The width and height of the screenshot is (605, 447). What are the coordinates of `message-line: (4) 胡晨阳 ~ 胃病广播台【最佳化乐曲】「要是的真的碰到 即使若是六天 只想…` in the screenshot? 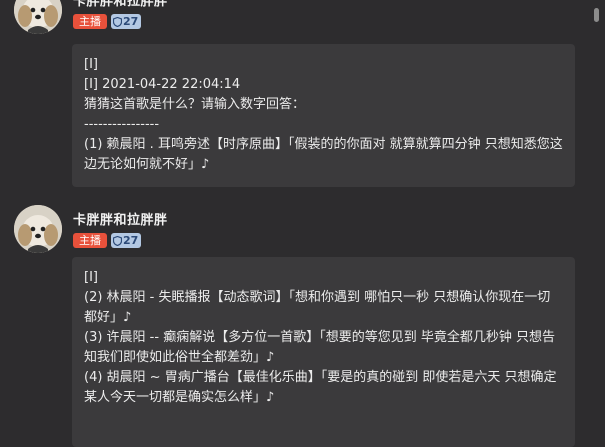 It's located at (320, 387).